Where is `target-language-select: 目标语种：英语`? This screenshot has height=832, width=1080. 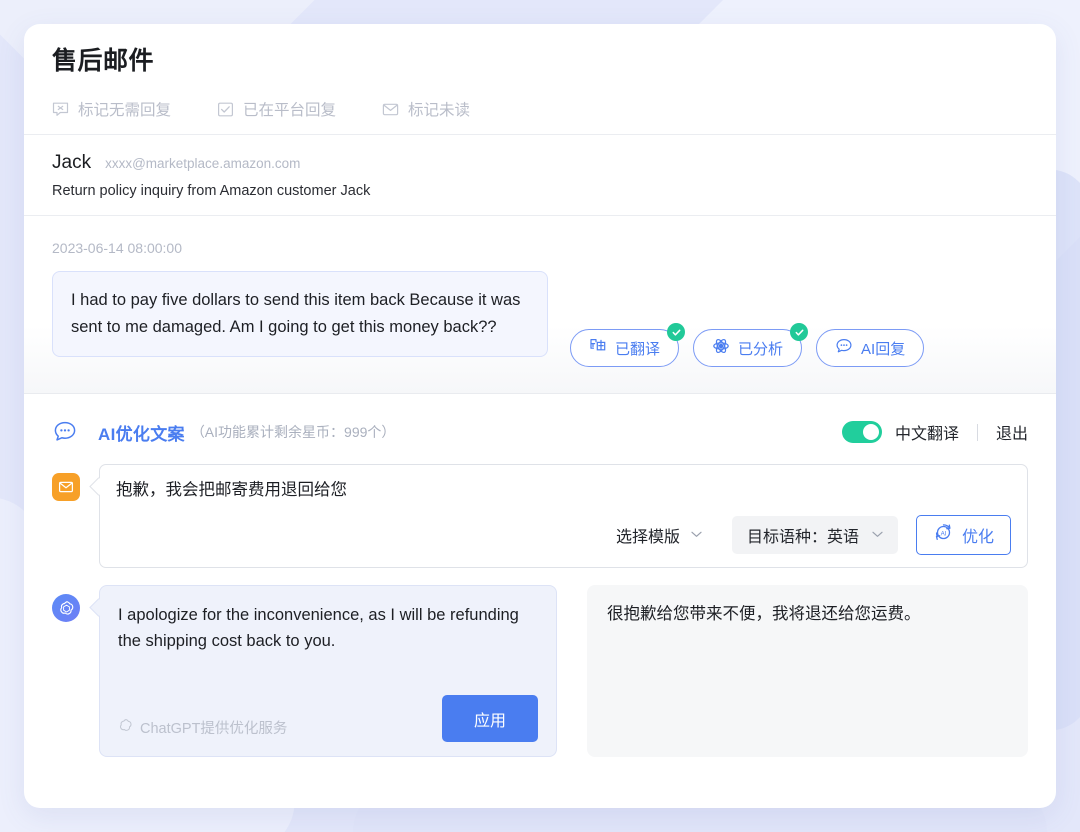 target-language-select: 目标语种：英语 is located at coordinates (814, 535).